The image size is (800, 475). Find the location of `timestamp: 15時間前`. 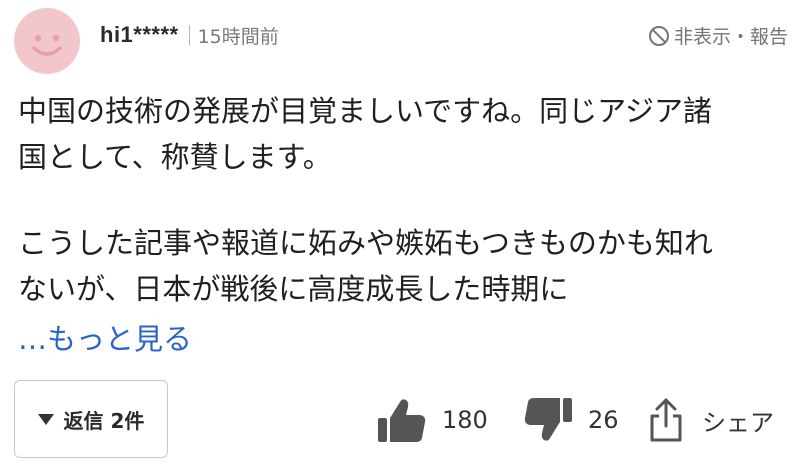

timestamp: 15時間前 is located at coordinates (238, 36).